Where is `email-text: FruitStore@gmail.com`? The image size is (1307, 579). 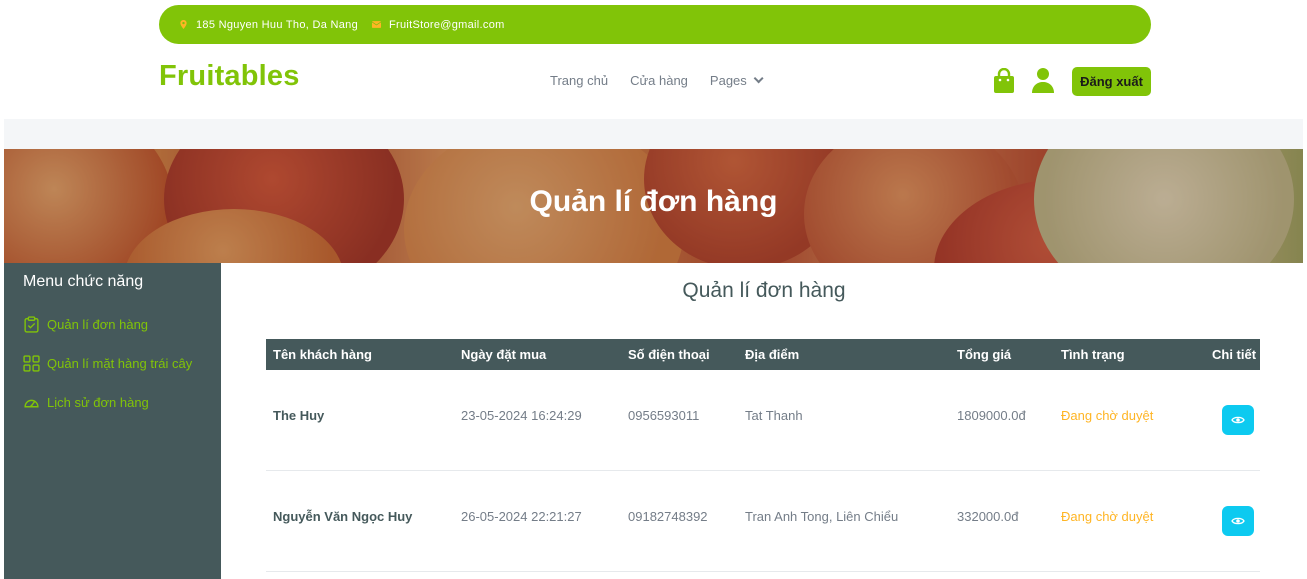 email-text: FruitStore@gmail.com is located at coordinates (447, 24).